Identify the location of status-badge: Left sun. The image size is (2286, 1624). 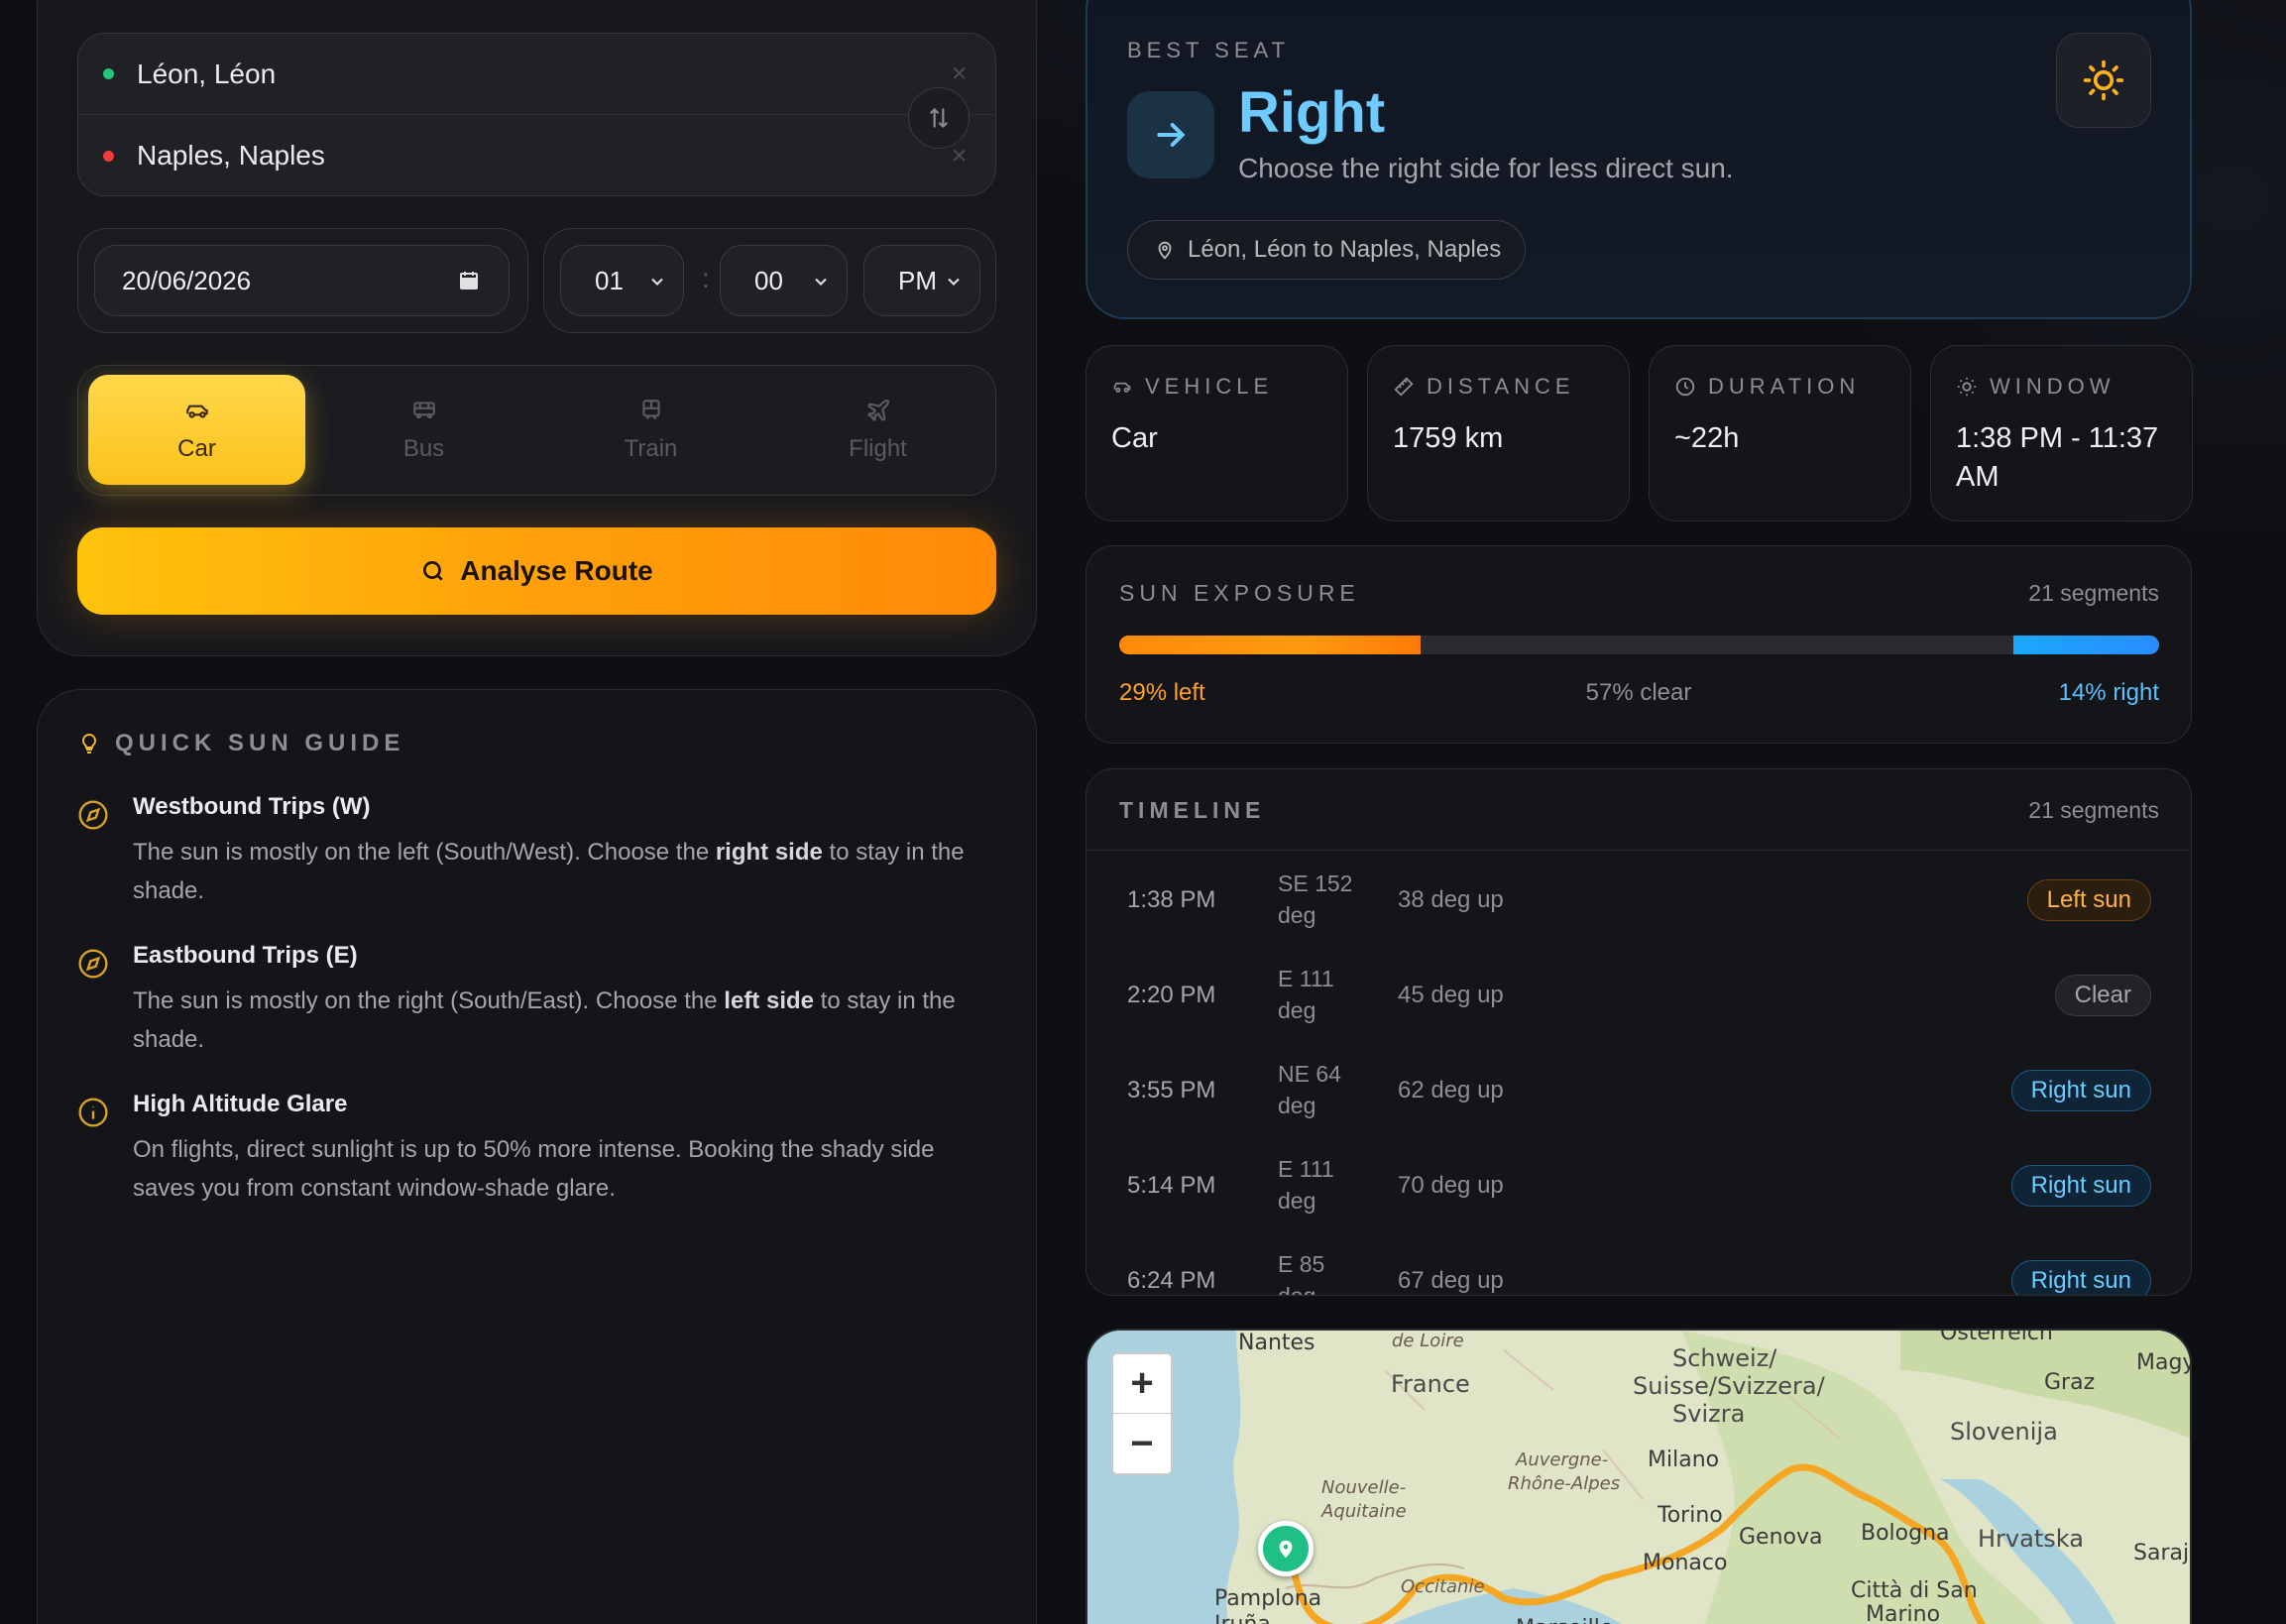
(2088, 900).